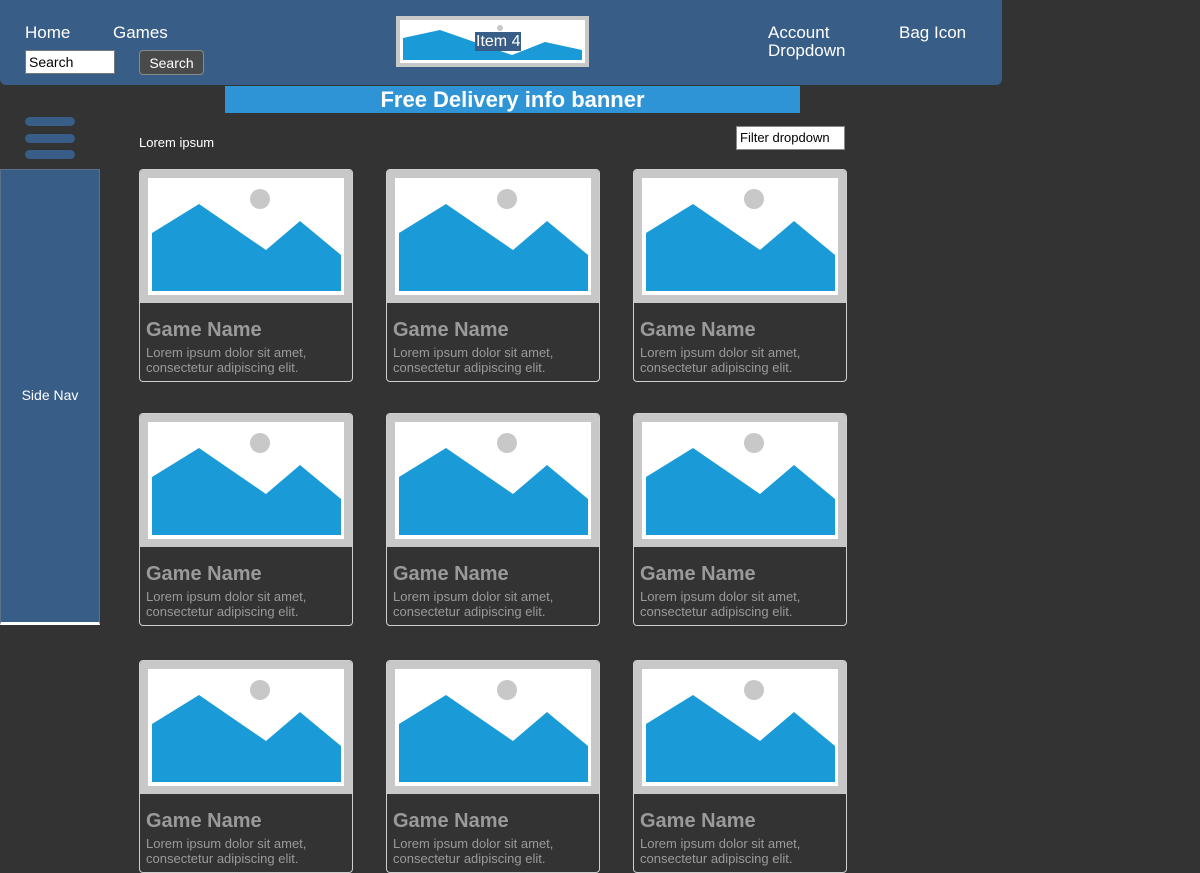  Describe the element at coordinates (790, 138) in the screenshot. I see `filter-dropdown: Filter dropdown` at that location.